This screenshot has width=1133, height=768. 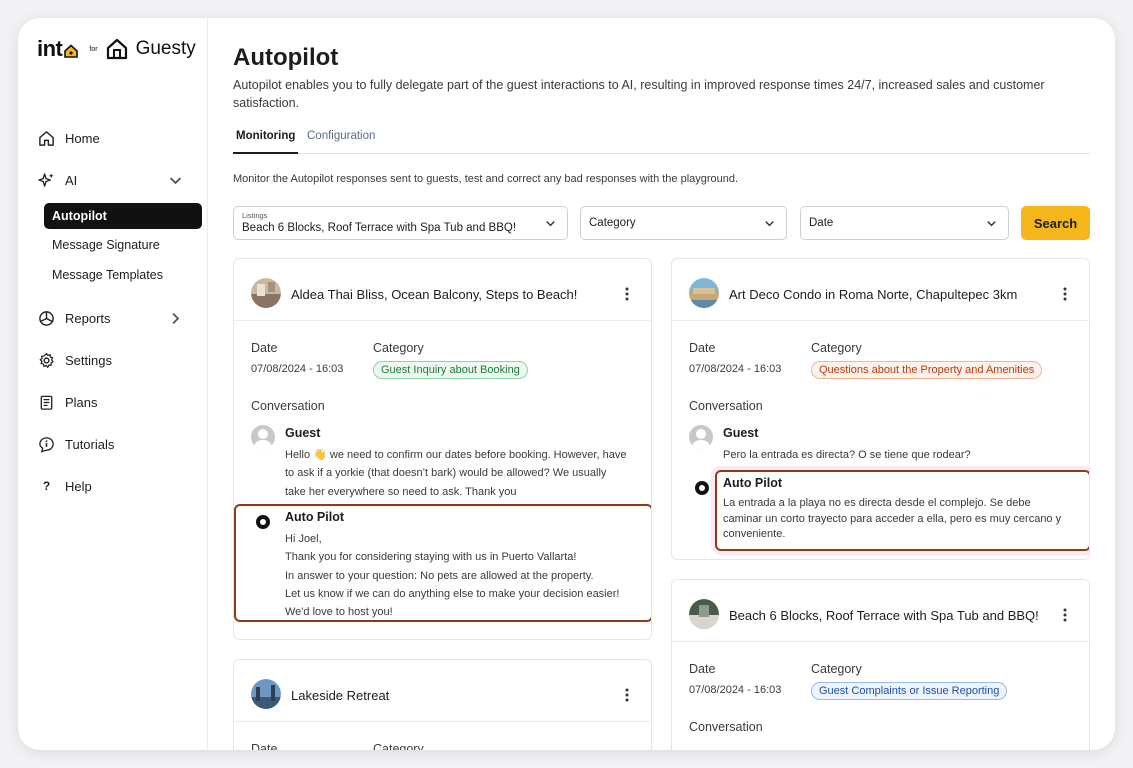 I want to click on sidebar-item-label: Settings, so click(x=88, y=360).